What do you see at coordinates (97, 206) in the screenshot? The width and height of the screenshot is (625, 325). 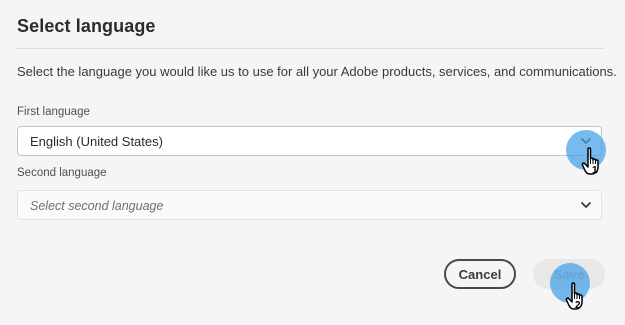 I see `second-language-placeholder: Select second language` at bounding box center [97, 206].